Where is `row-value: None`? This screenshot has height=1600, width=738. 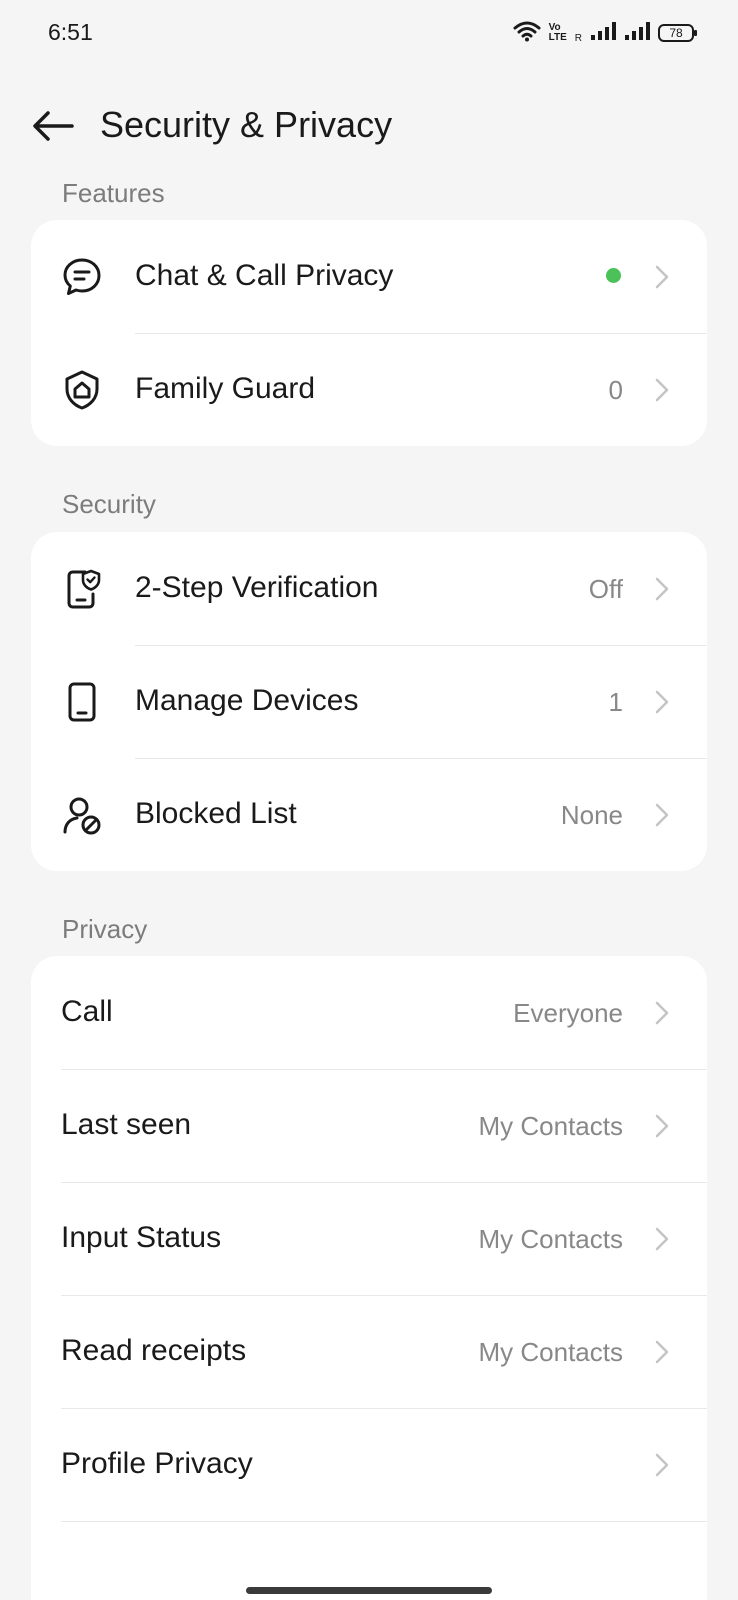
row-value: None is located at coordinates (591, 815).